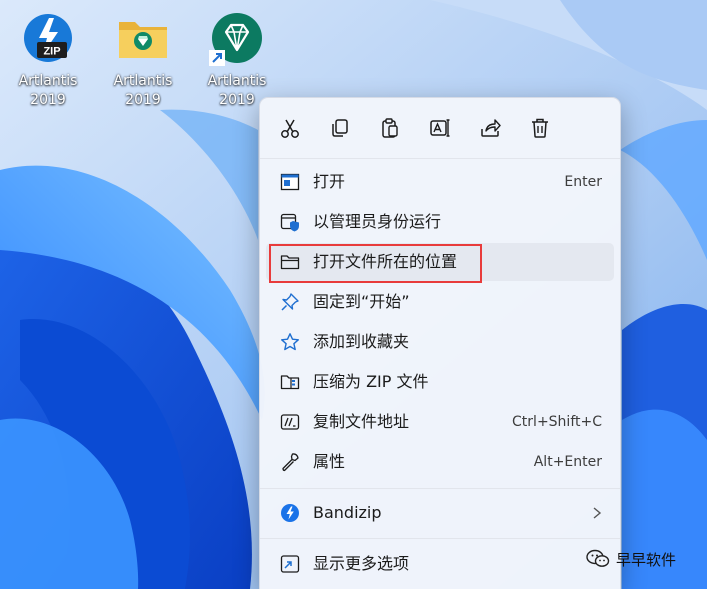  What do you see at coordinates (329, 181) in the screenshot?
I see `menu-item-label: 打开` at bounding box center [329, 181].